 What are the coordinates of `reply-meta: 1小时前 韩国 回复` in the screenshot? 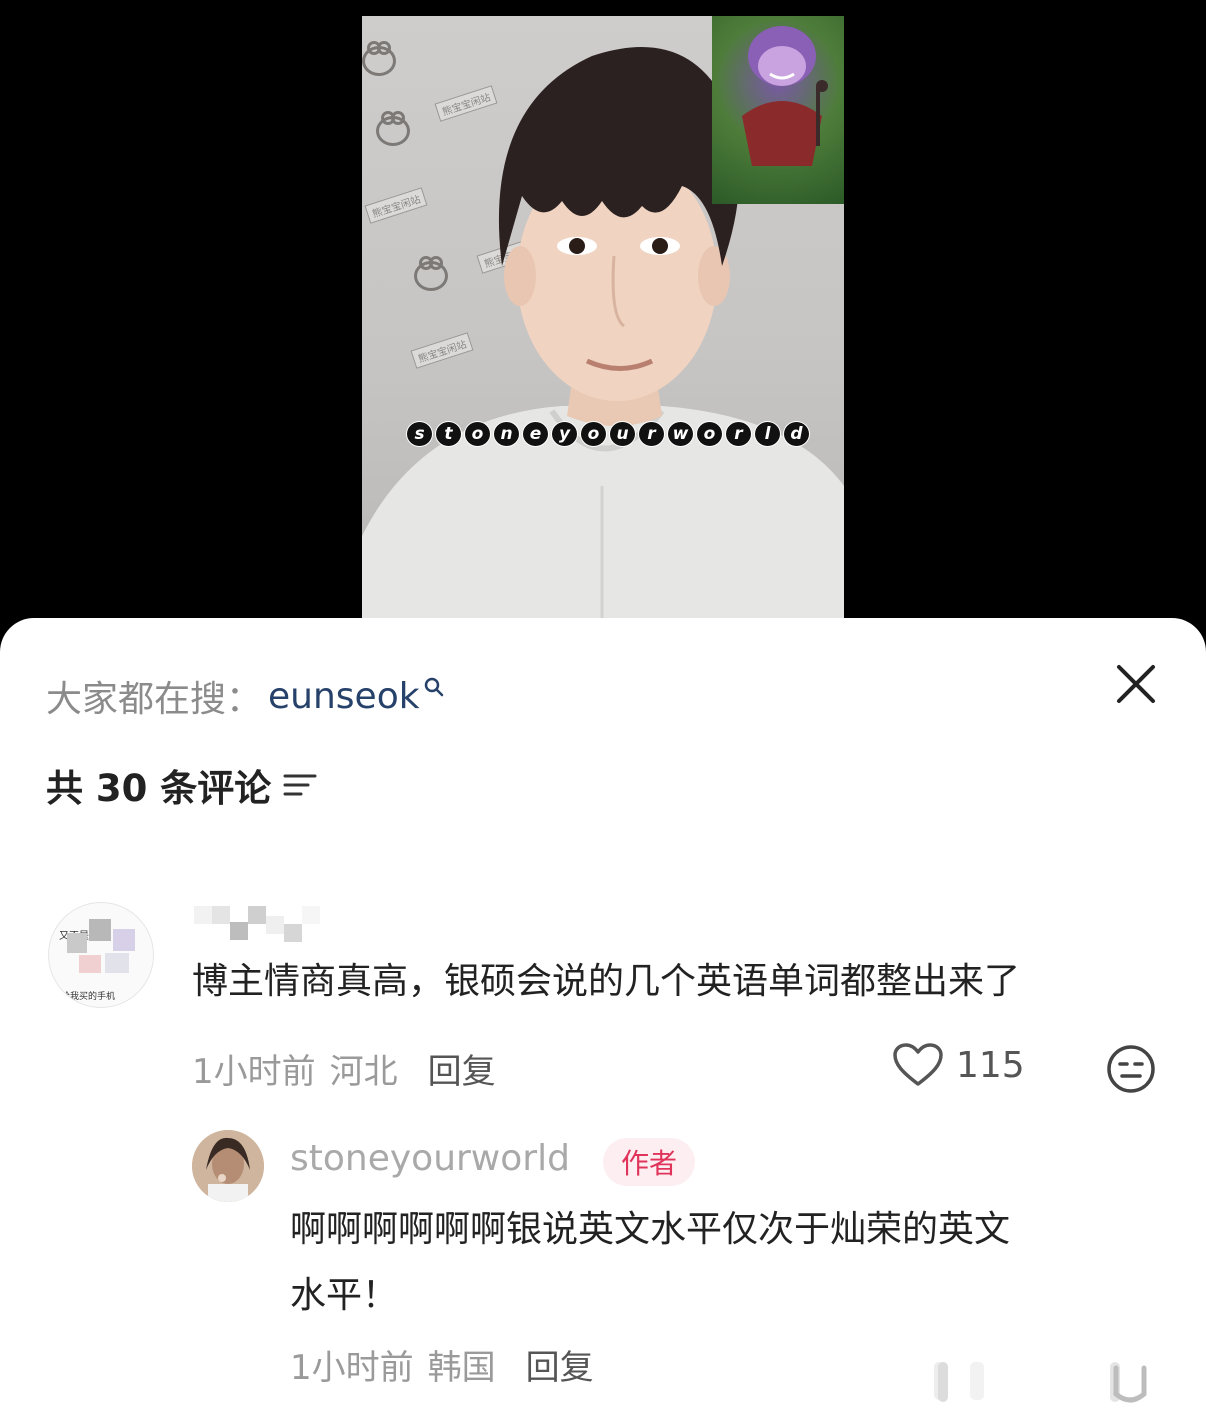 It's located at (442, 1364).